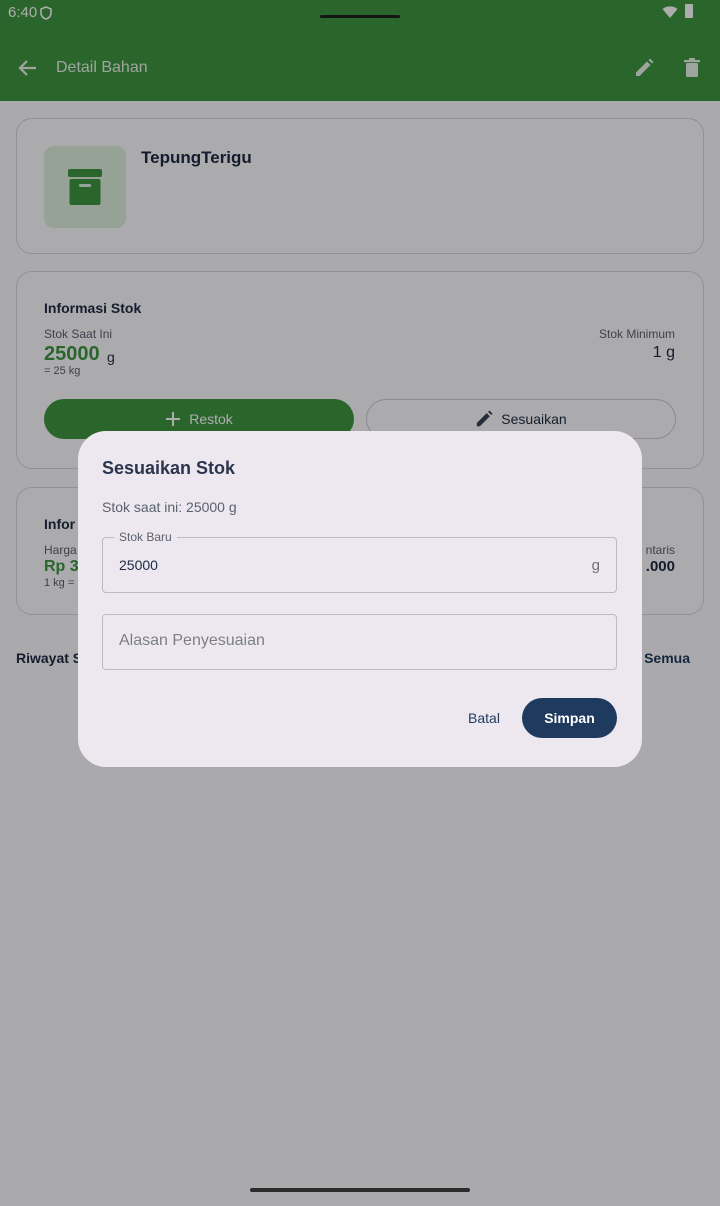 Image resolution: width=720 pixels, height=1206 pixels. I want to click on gesture-nav-handle, so click(360, 1190).